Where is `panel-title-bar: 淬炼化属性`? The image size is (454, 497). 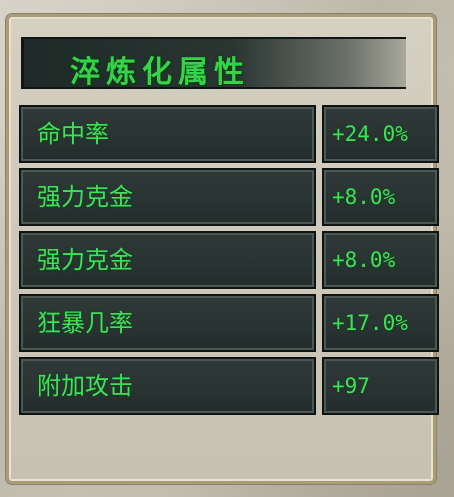
panel-title-bar: 淬炼化属性 is located at coordinates (213, 63).